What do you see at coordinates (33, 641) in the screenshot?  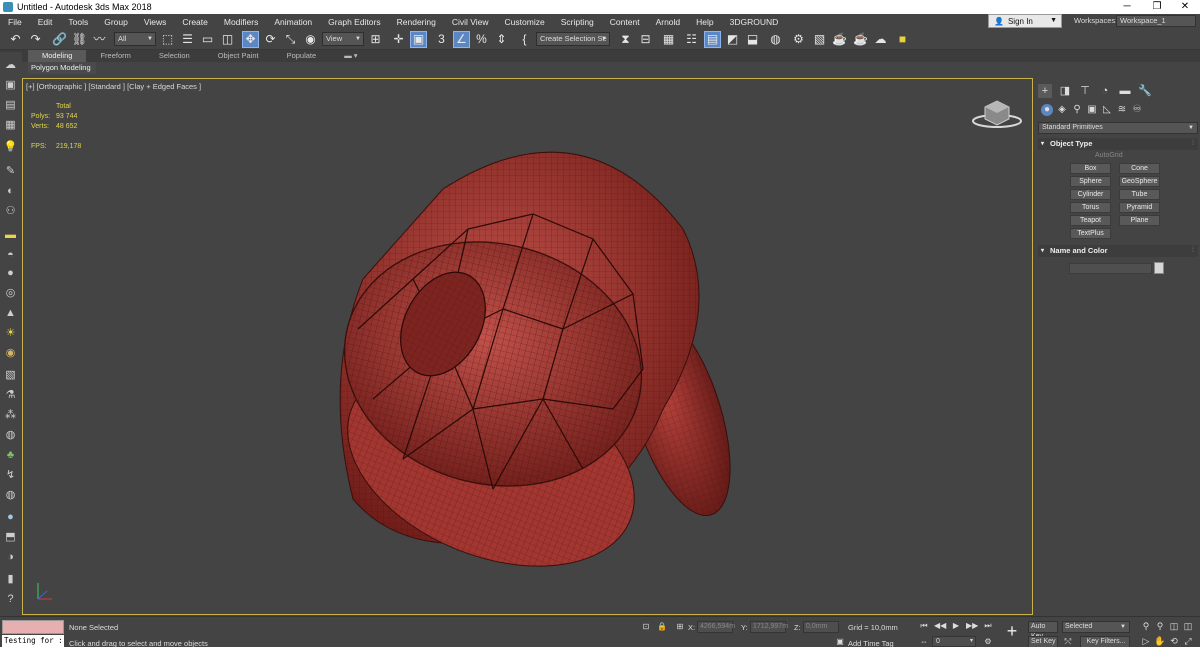 I see `listener-output: Testing for :` at bounding box center [33, 641].